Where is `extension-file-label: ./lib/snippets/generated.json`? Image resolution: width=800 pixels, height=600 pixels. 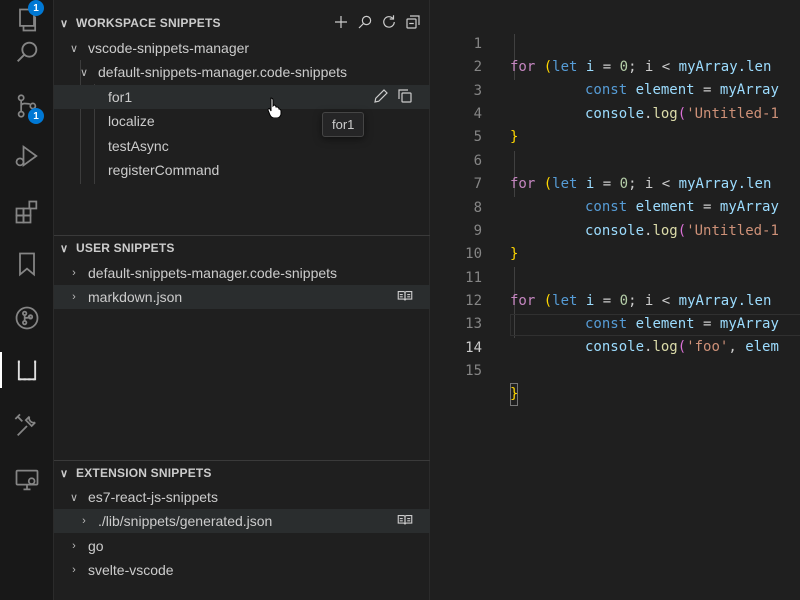
extension-file-label: ./lib/snippets/generated.json is located at coordinates (185, 521).